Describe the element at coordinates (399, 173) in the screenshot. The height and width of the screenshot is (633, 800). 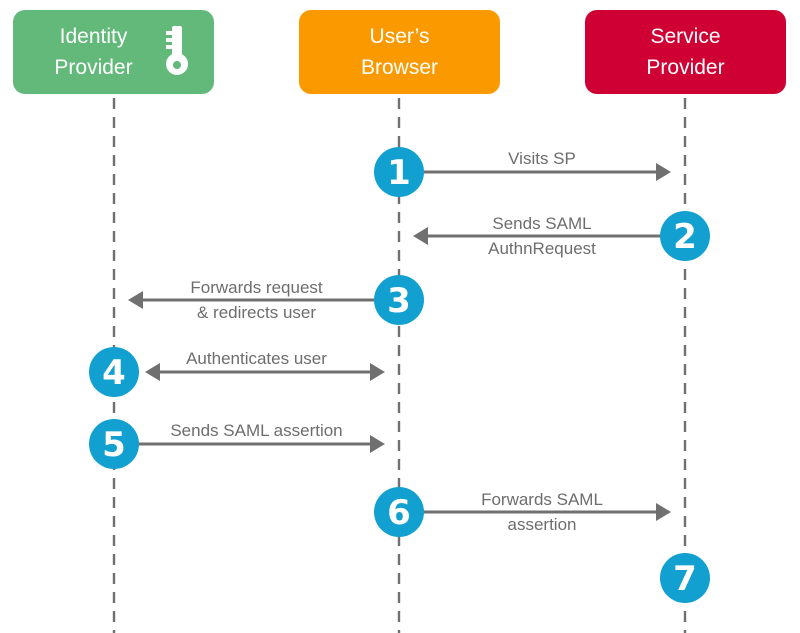
I see `step-number-1: 1` at that location.